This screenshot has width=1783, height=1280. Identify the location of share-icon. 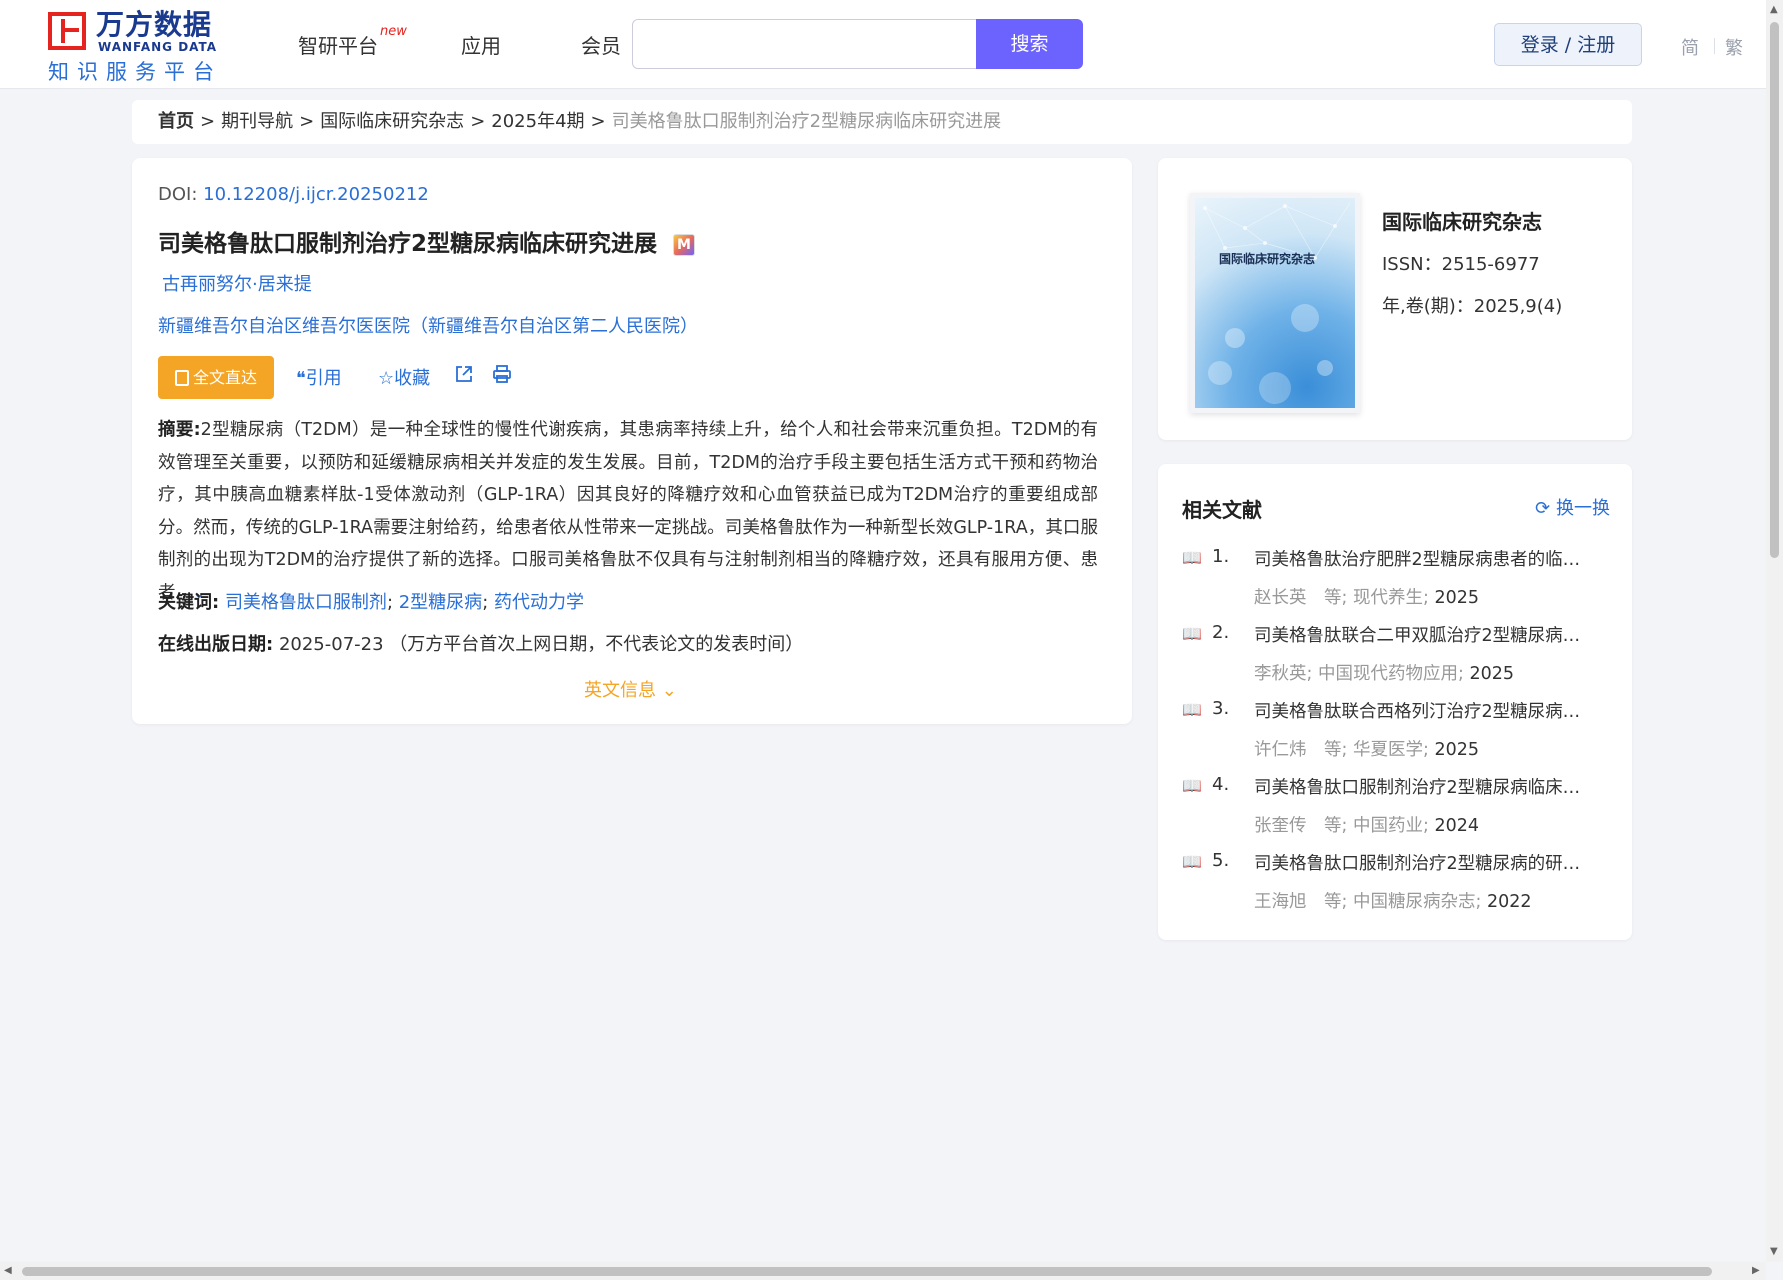
(464, 376).